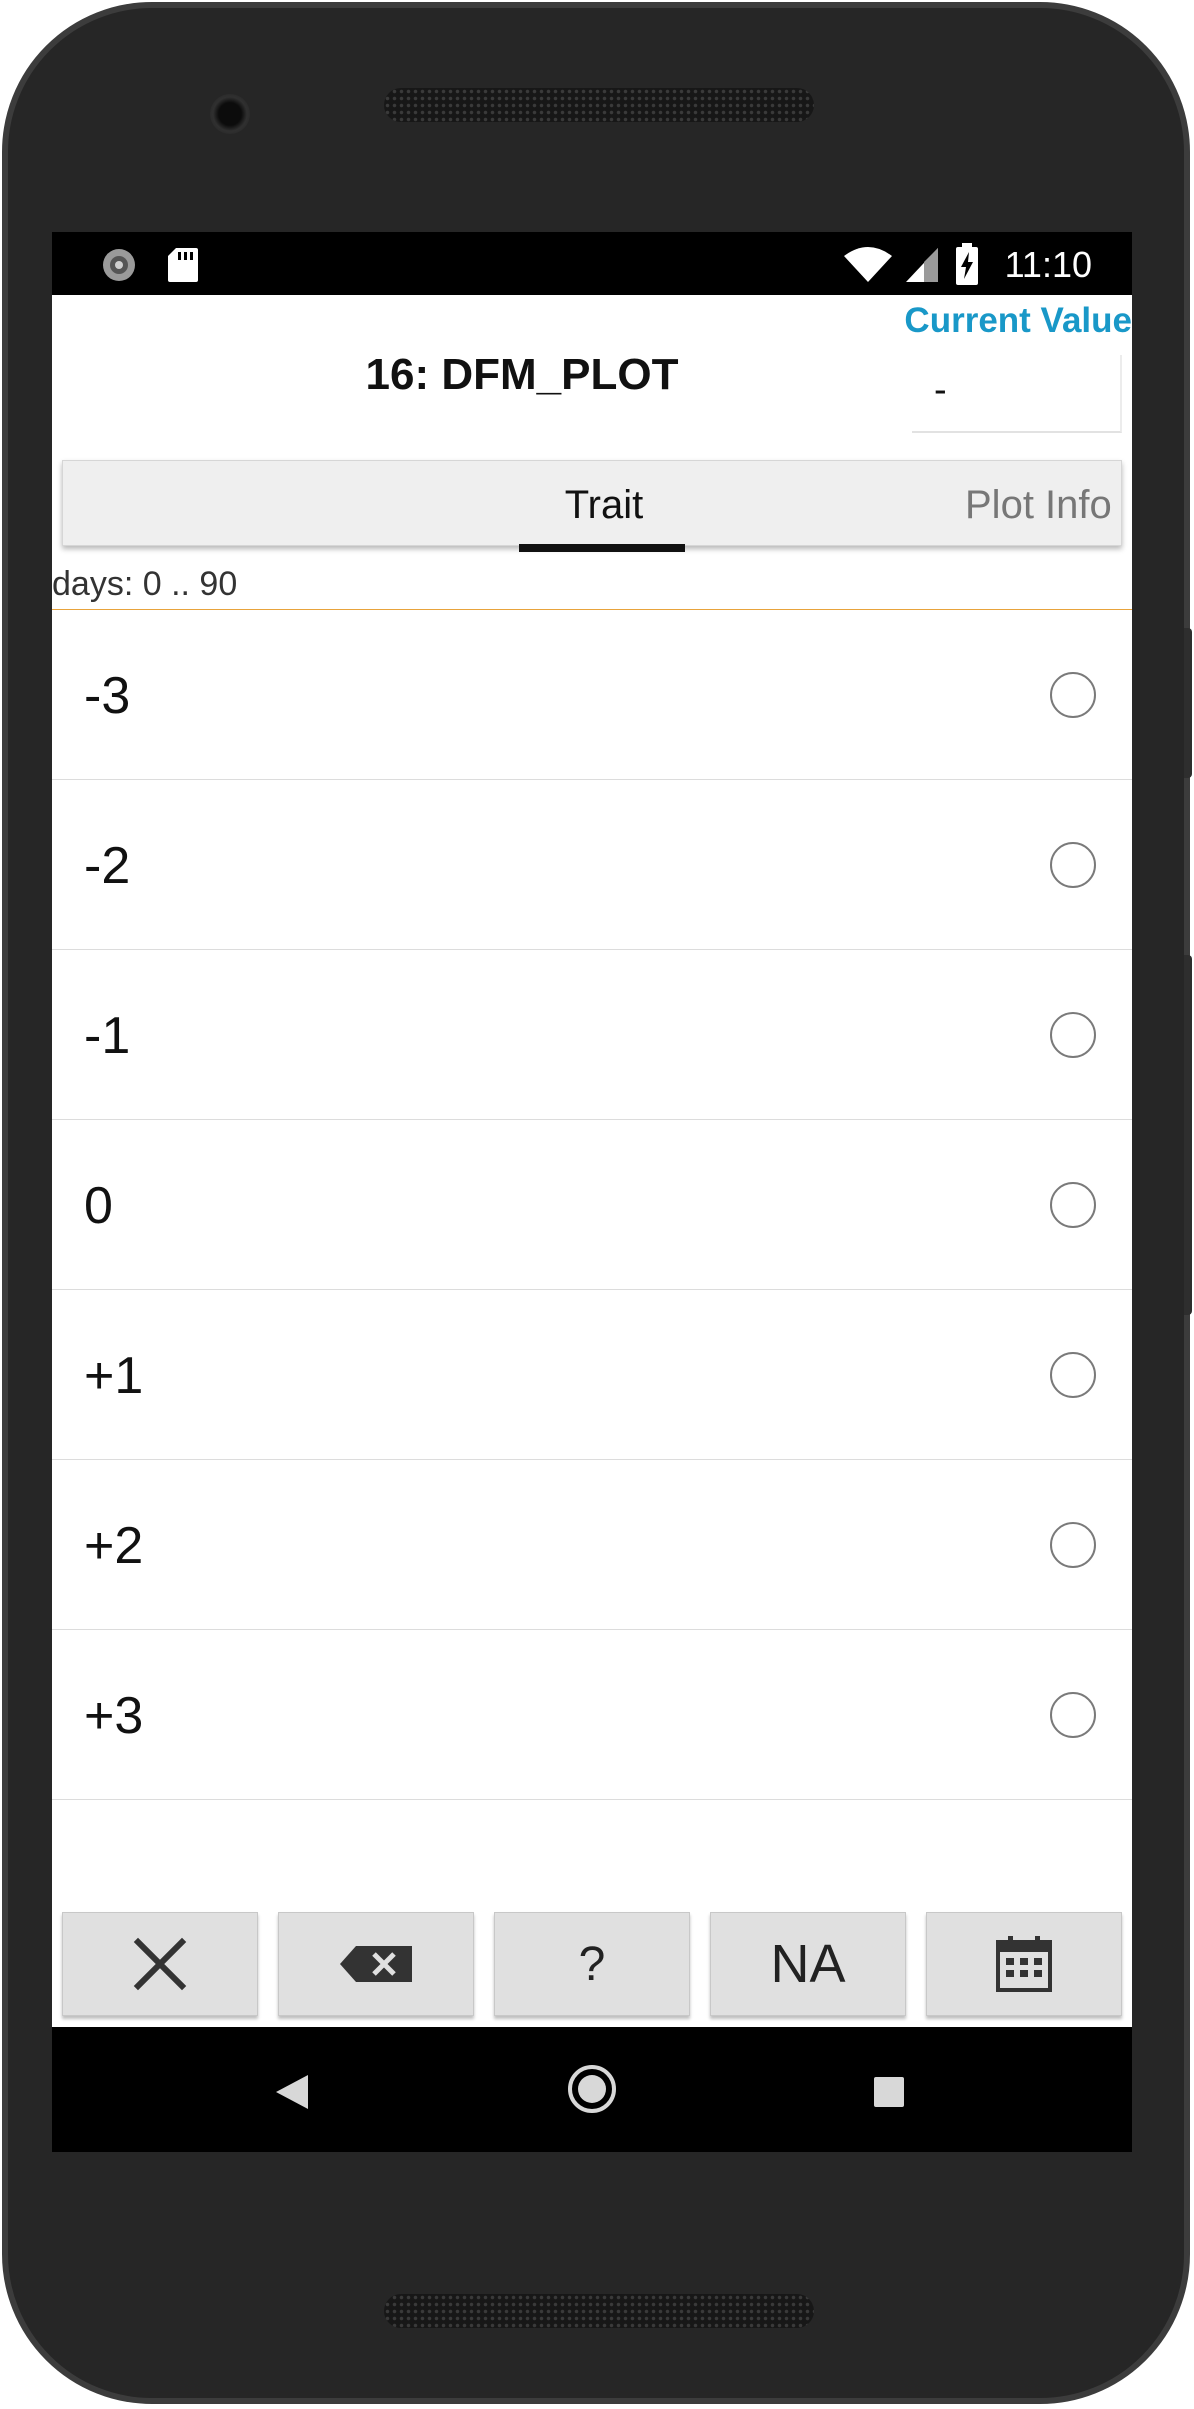 The image size is (1194, 2409). Describe the element at coordinates (967, 264) in the screenshot. I see `battery-charging-icon` at that location.